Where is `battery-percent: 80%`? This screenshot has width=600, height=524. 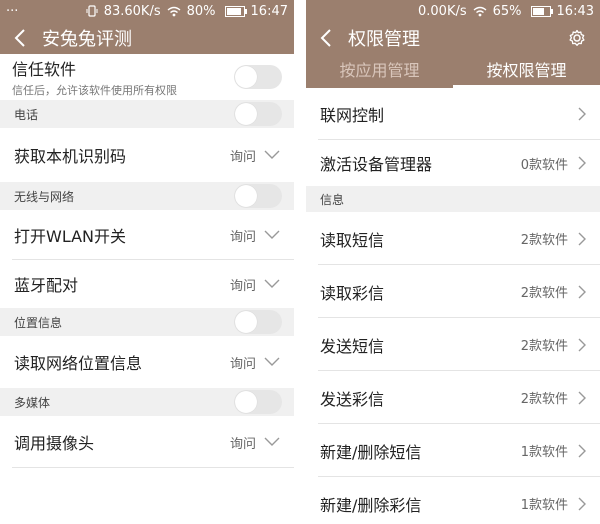 battery-percent: 80% is located at coordinates (201, 11).